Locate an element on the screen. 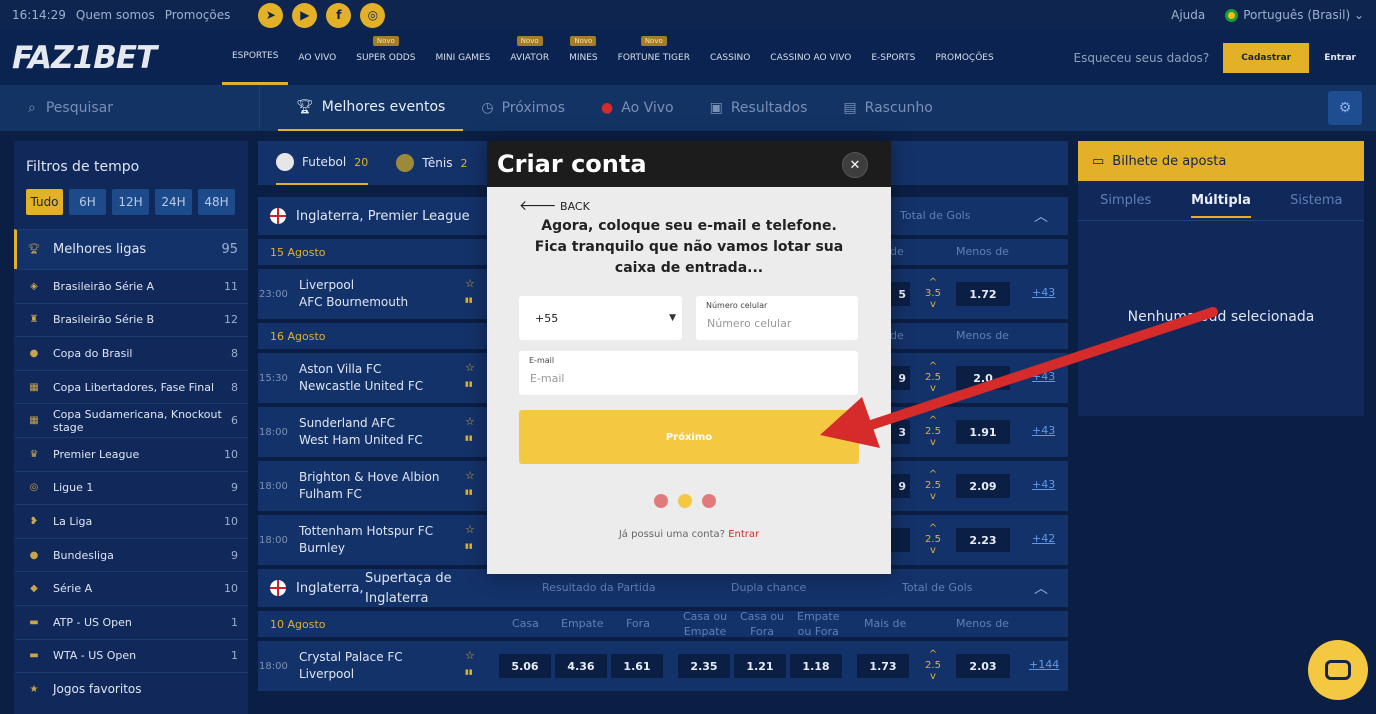 The height and width of the screenshot is (714, 1376). back-button: 🡐 BACK is located at coordinates (554, 205).